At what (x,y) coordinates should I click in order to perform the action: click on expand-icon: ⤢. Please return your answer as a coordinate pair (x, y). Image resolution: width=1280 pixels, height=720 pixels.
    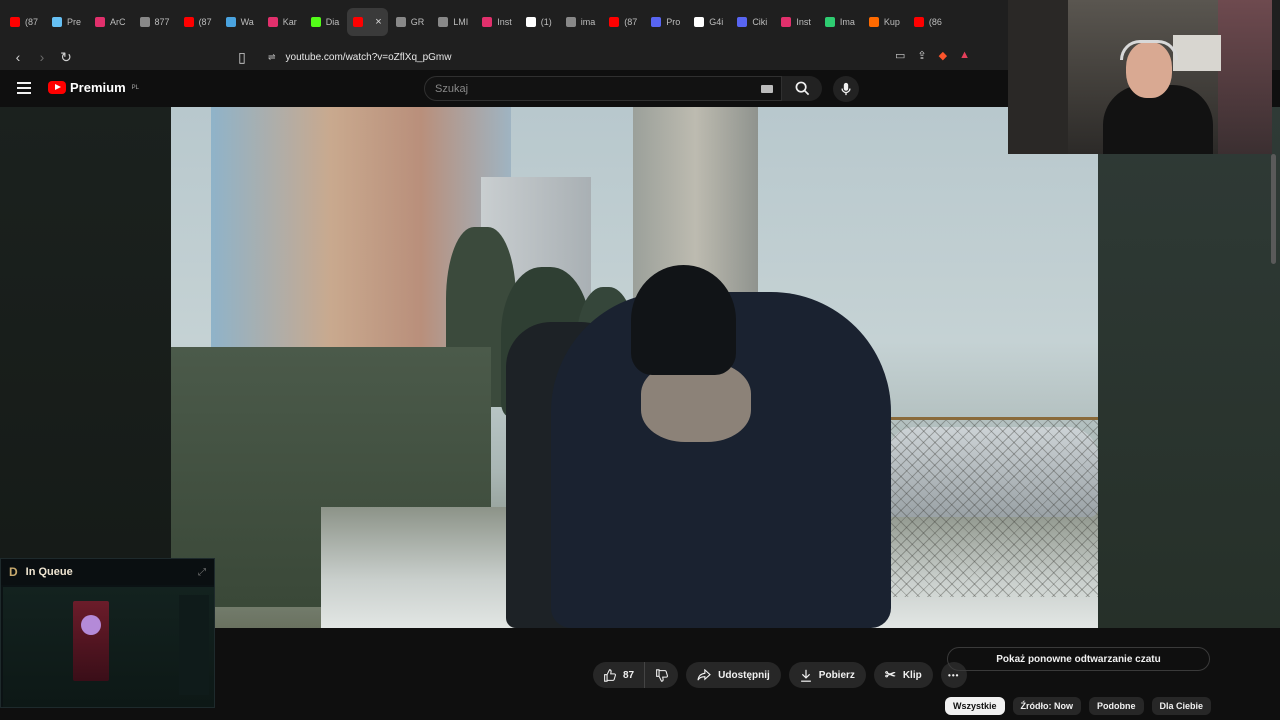
    Looking at the image, I should click on (202, 572).